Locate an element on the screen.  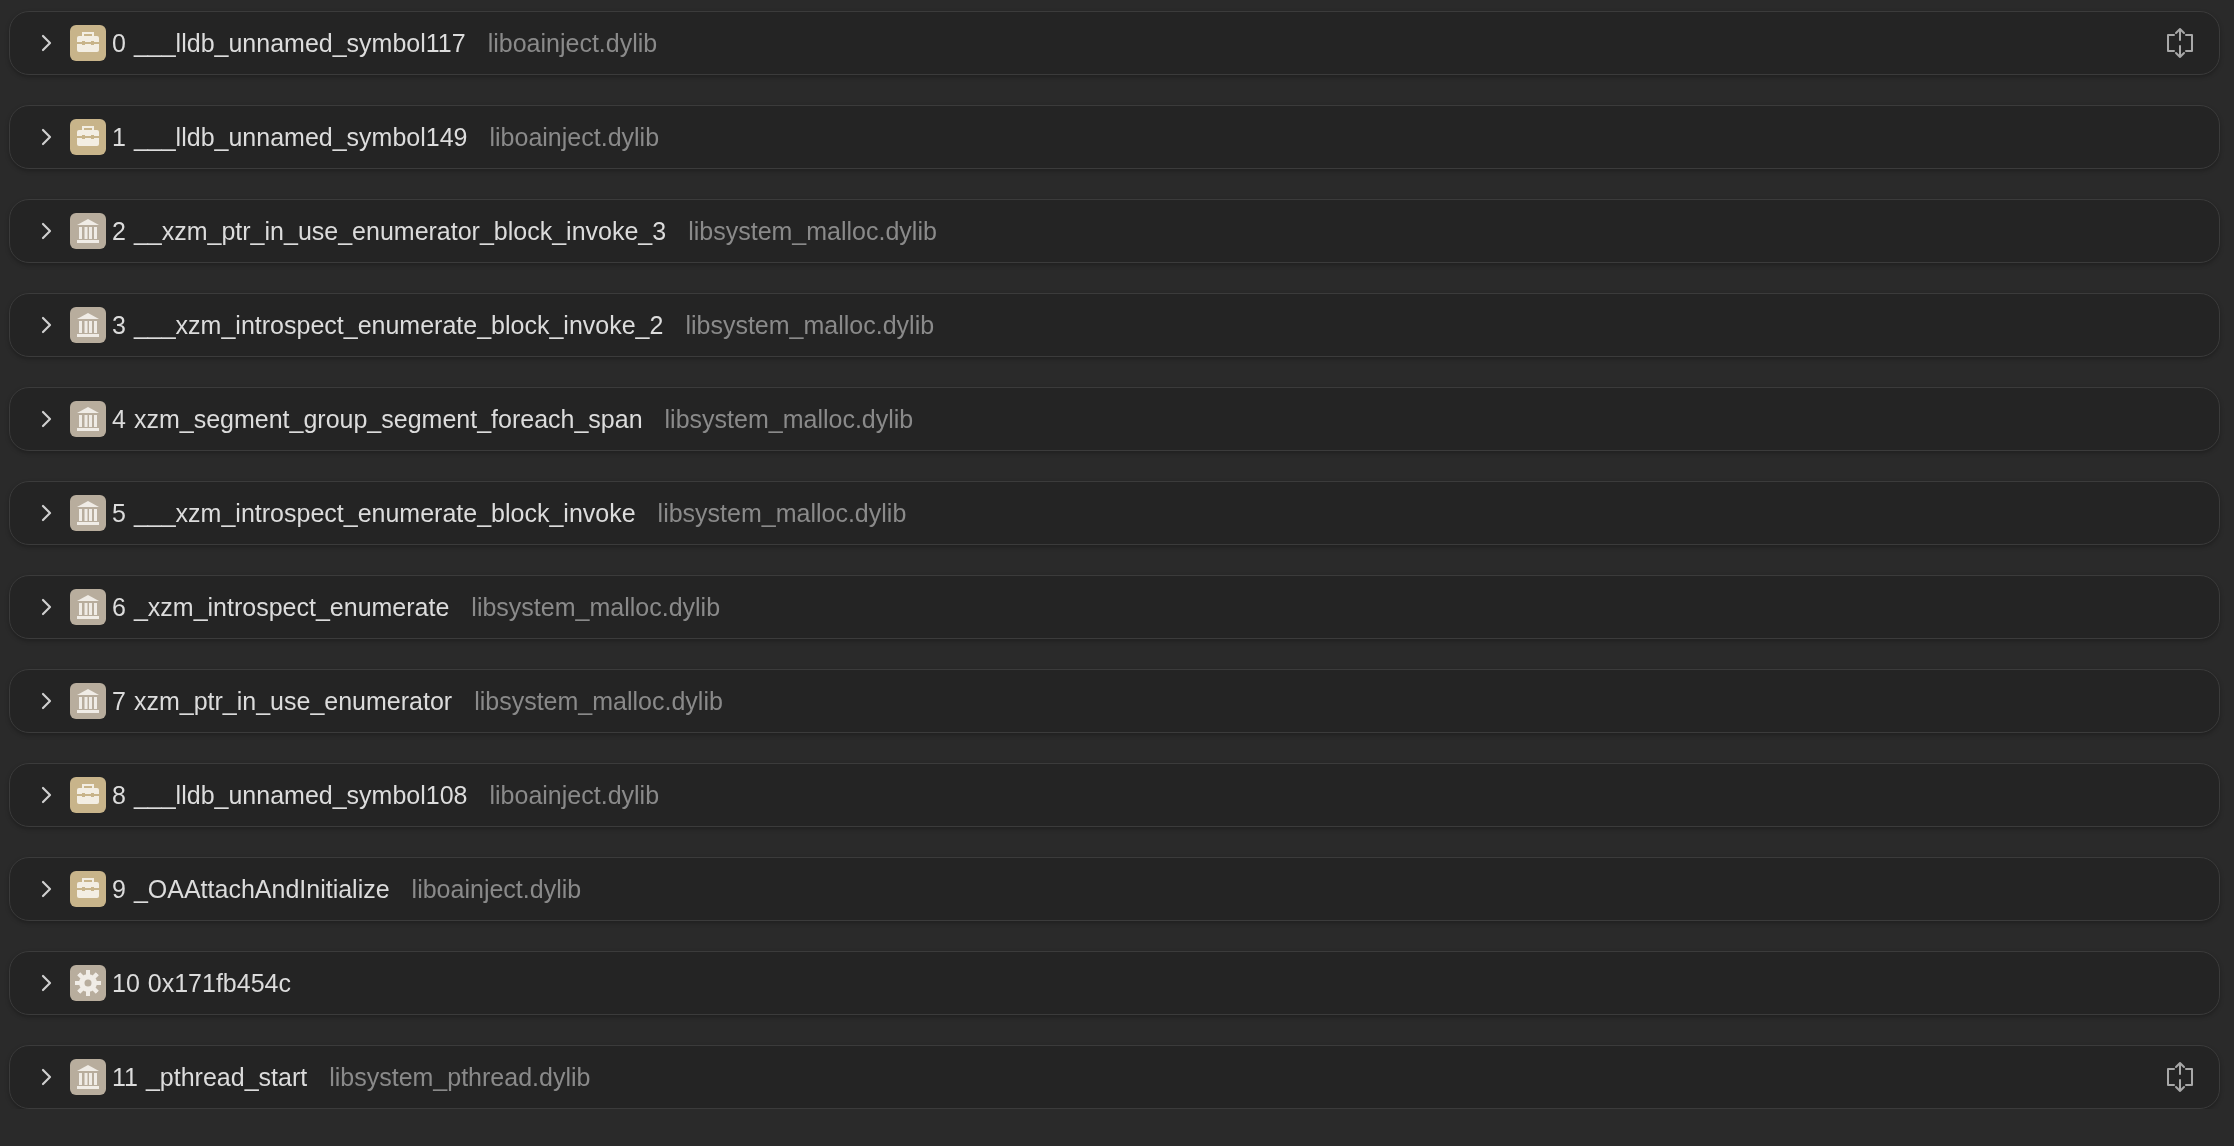
frame-number: 0 is located at coordinates (119, 43).